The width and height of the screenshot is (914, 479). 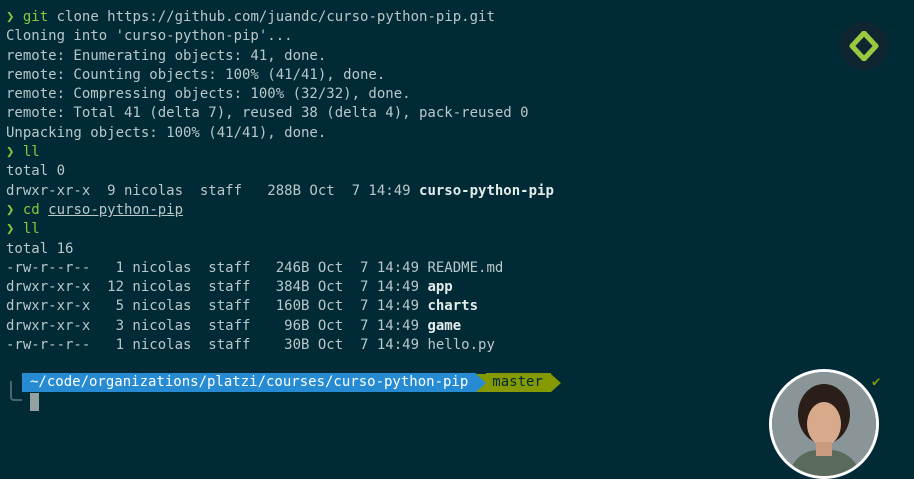 I want to click on person-icon, so click(x=824, y=424).